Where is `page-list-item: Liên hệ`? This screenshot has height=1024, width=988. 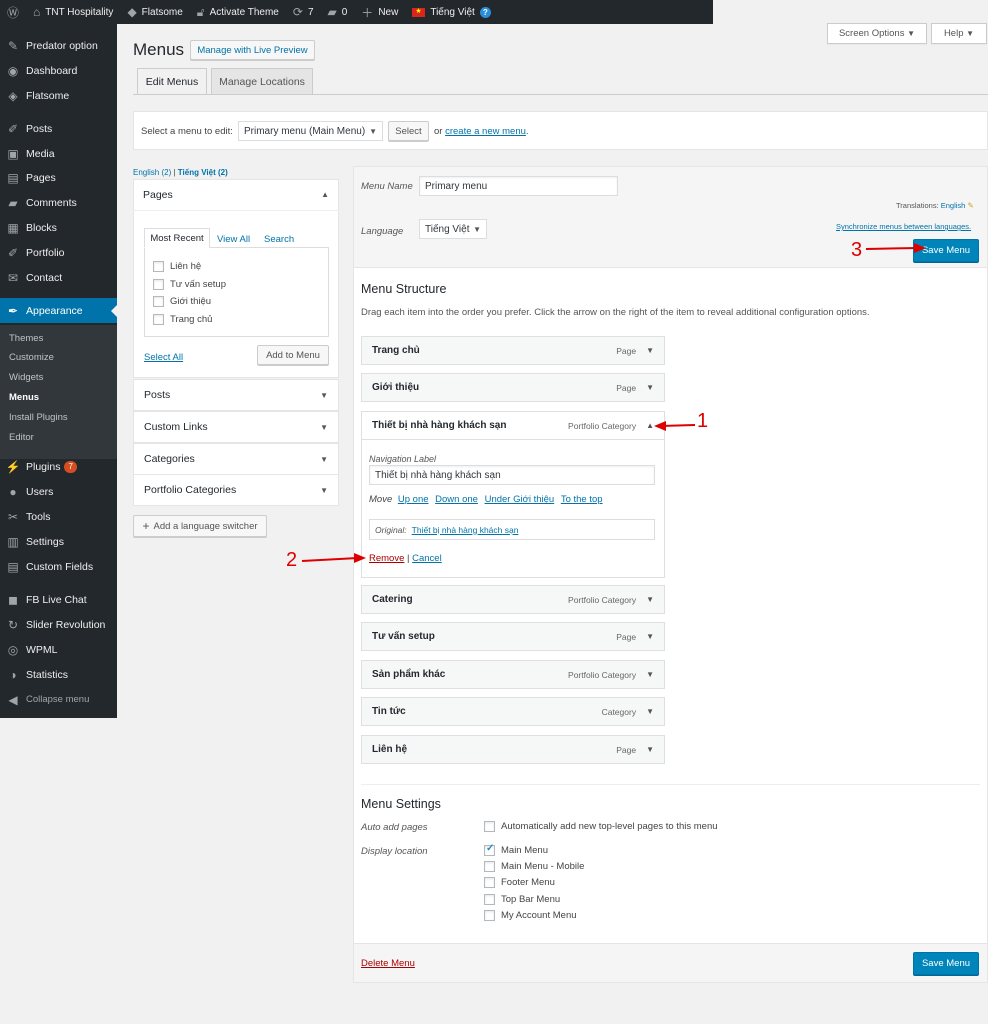
page-list-item: Liên hệ is located at coordinates (177, 266).